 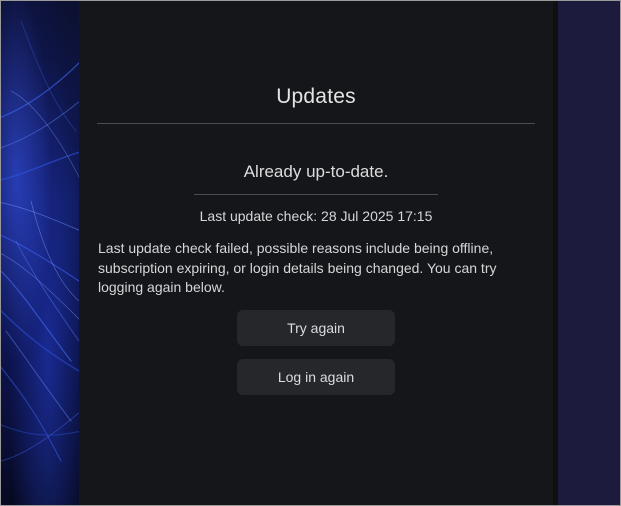 What do you see at coordinates (316, 194) in the screenshot?
I see `status-divider` at bounding box center [316, 194].